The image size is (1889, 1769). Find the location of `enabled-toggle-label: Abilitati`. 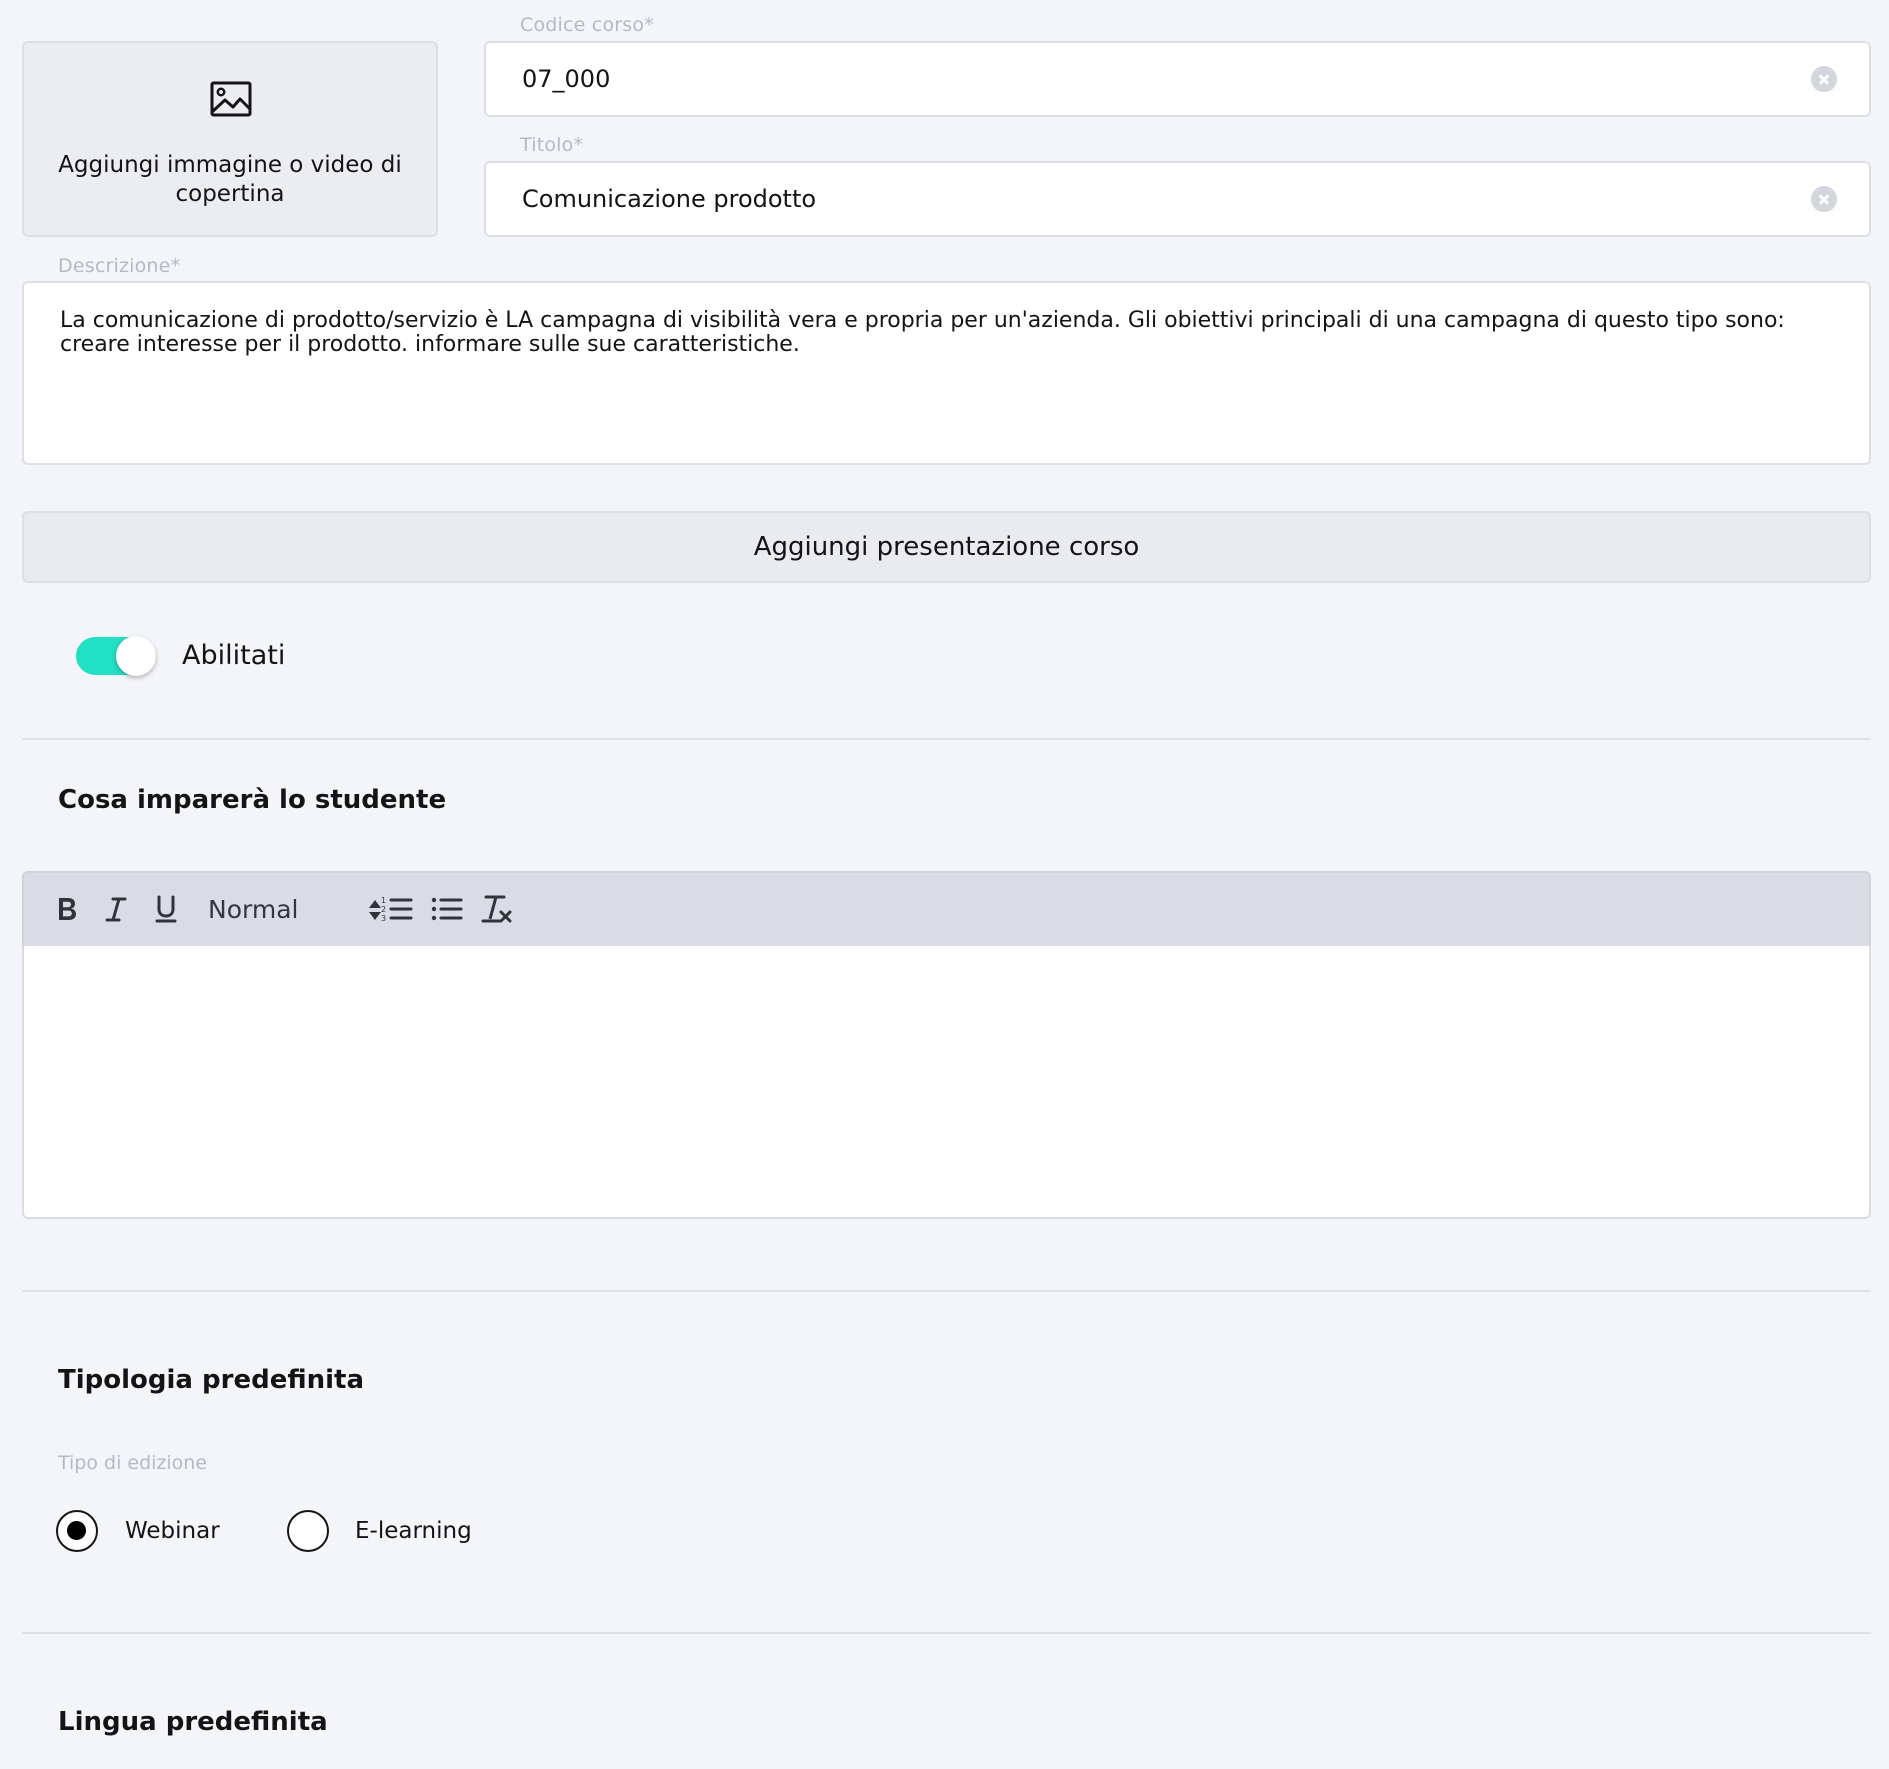

enabled-toggle-label: Abilitati is located at coordinates (234, 655).